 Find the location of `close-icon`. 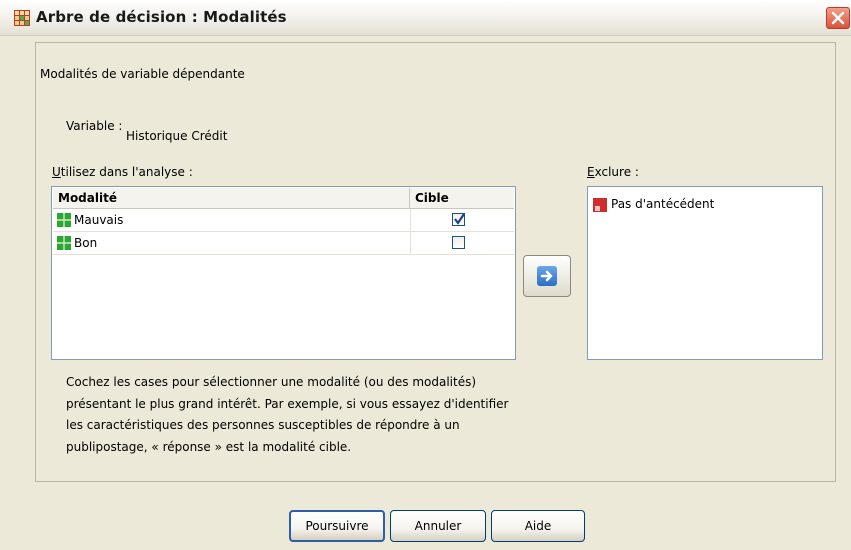

close-icon is located at coordinates (838, 18).